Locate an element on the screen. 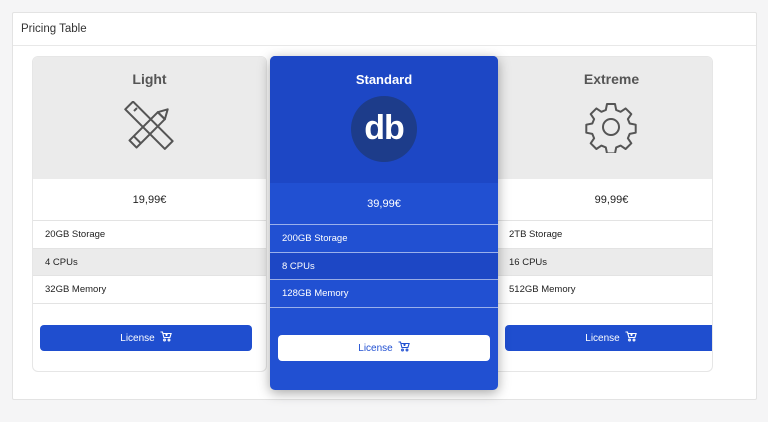  plan-name-extreme: Extreme is located at coordinates (611, 79).